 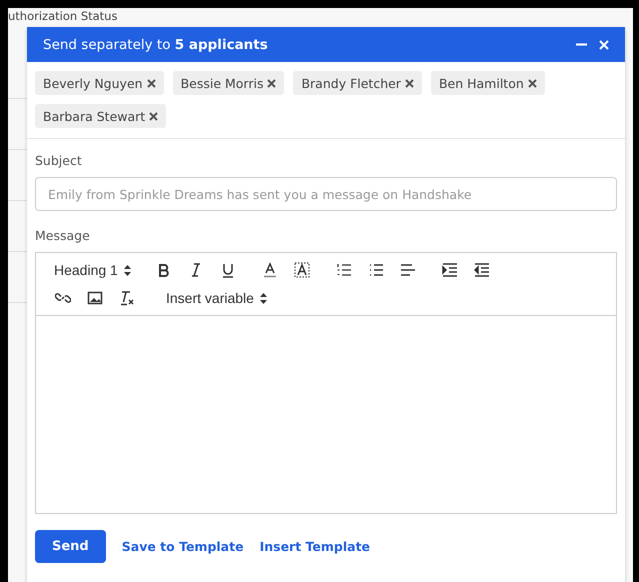 What do you see at coordinates (351, 83) in the screenshot?
I see `recipient-name: Brandy Fletcher` at bounding box center [351, 83].